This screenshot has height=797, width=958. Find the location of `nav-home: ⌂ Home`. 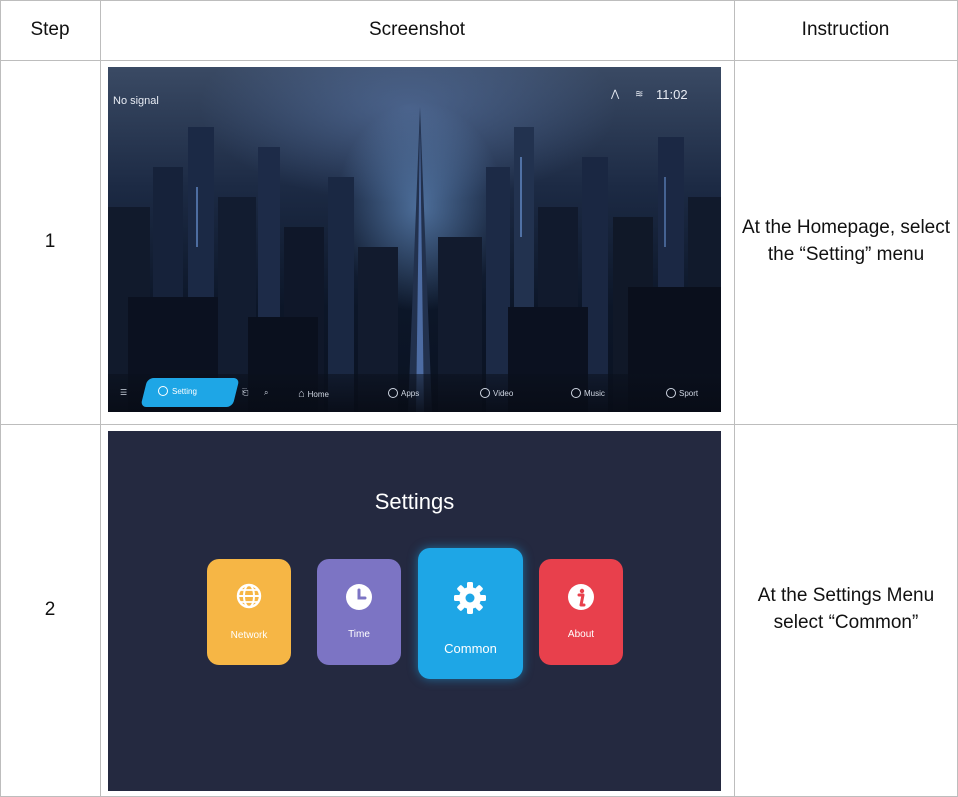

nav-home: ⌂ Home is located at coordinates (313, 394).